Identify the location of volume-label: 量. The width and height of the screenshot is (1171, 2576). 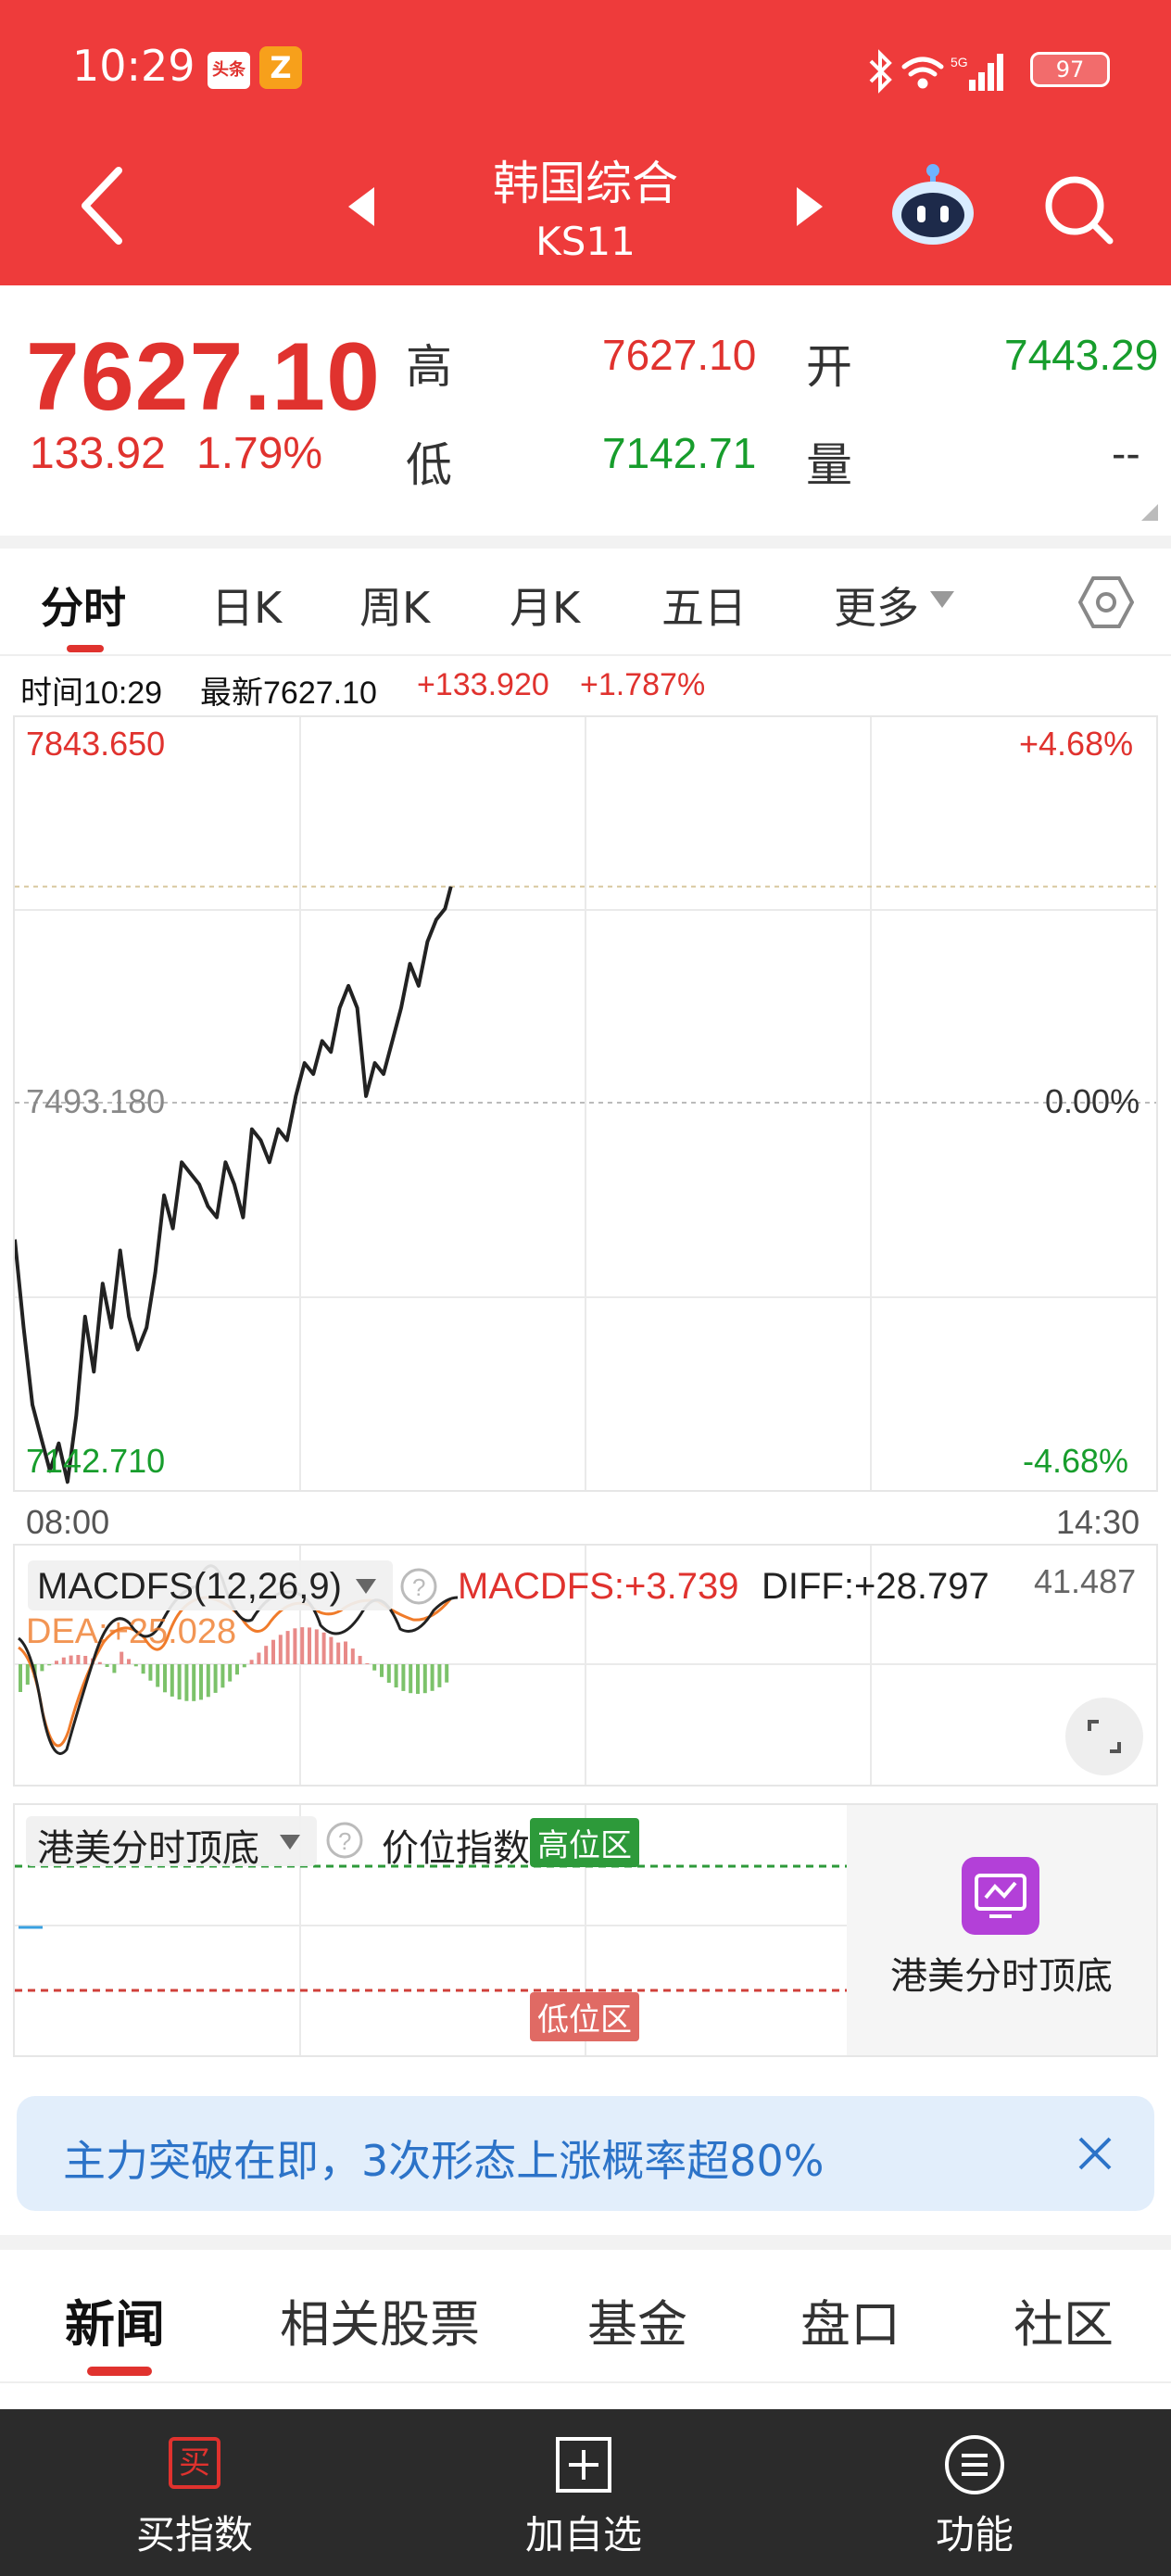
(829, 465).